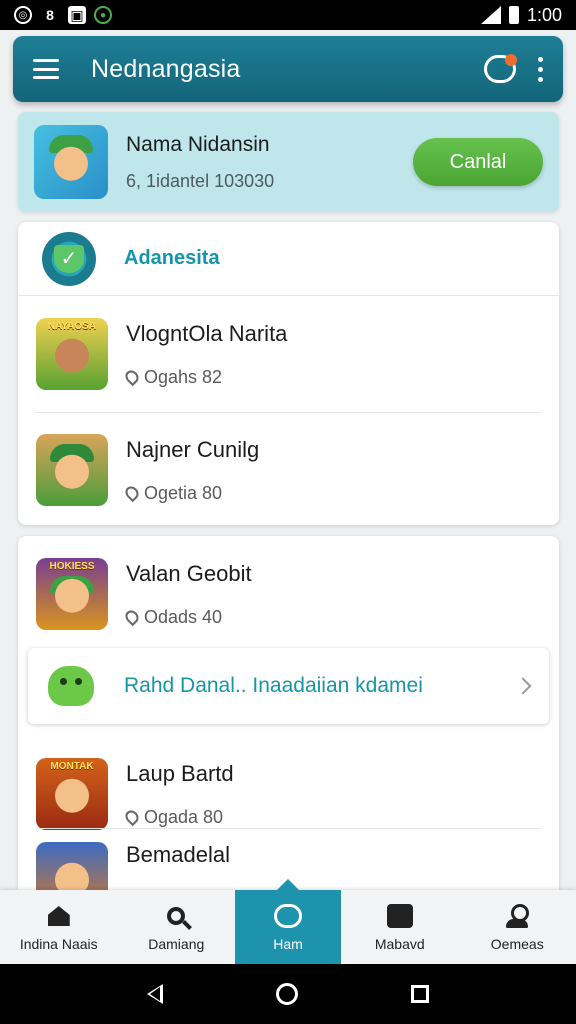 Image resolution: width=576 pixels, height=1024 pixels. Describe the element at coordinates (183, 616) in the screenshot. I see `item-subtitle: Odads 40` at that location.